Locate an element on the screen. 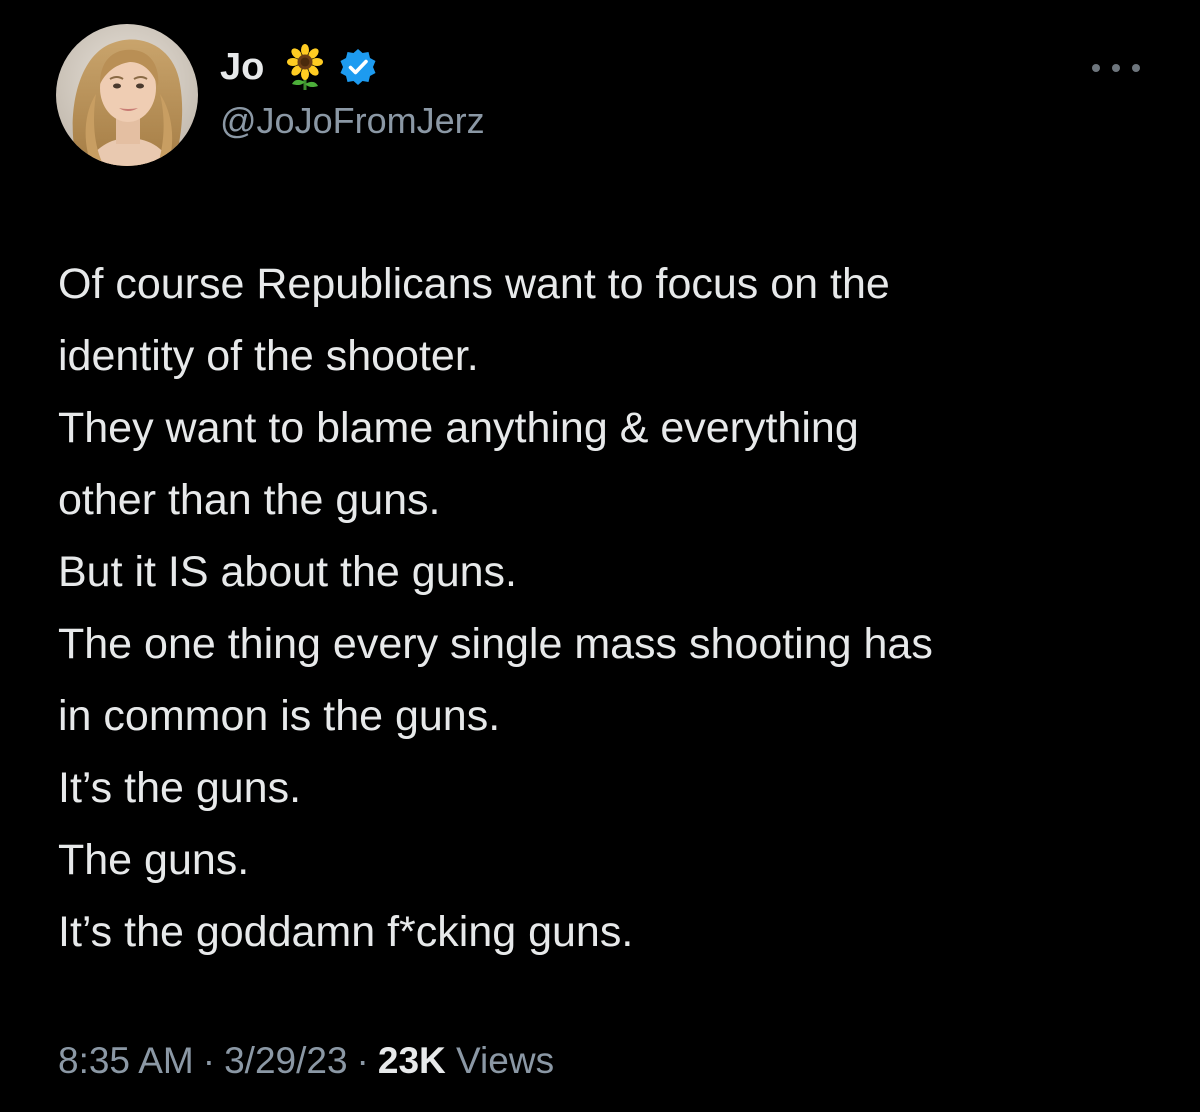 Image resolution: width=1200 pixels, height=1112 pixels. avatar is located at coordinates (127, 95).